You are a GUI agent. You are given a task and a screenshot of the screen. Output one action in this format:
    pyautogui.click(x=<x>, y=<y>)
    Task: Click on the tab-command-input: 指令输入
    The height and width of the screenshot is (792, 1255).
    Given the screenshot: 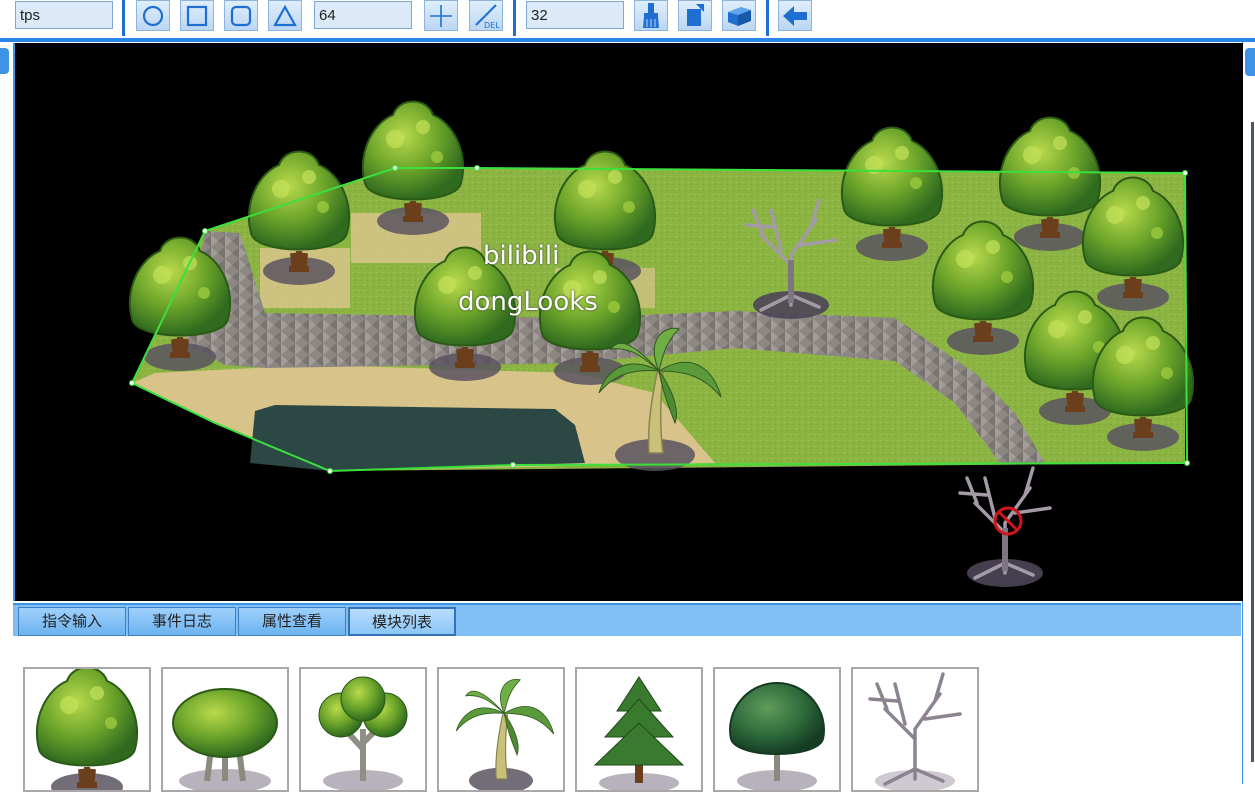 What is the action you would take?
    pyautogui.click(x=72, y=621)
    